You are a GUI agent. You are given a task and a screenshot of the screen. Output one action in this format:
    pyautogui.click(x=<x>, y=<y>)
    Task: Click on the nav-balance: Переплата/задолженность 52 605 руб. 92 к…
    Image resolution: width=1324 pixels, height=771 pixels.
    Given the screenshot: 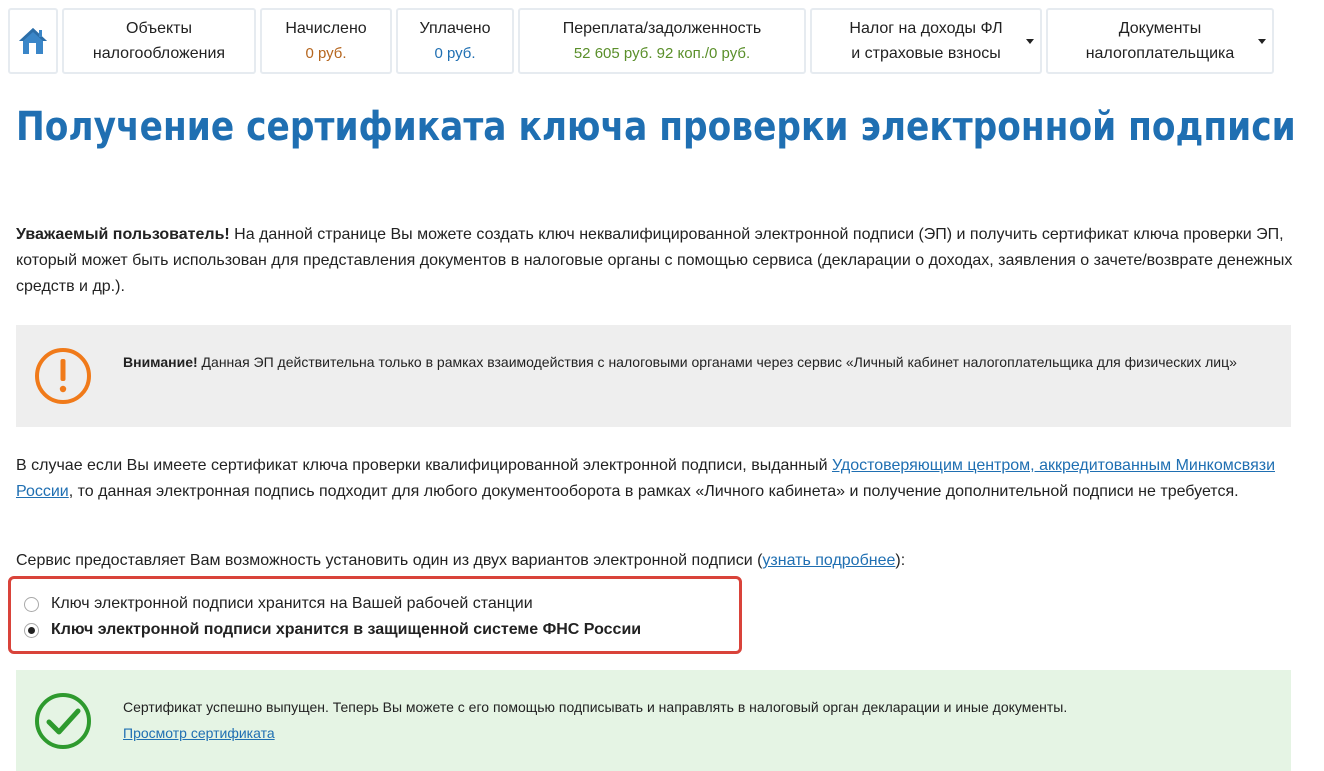 What is the action you would take?
    pyautogui.click(x=662, y=41)
    